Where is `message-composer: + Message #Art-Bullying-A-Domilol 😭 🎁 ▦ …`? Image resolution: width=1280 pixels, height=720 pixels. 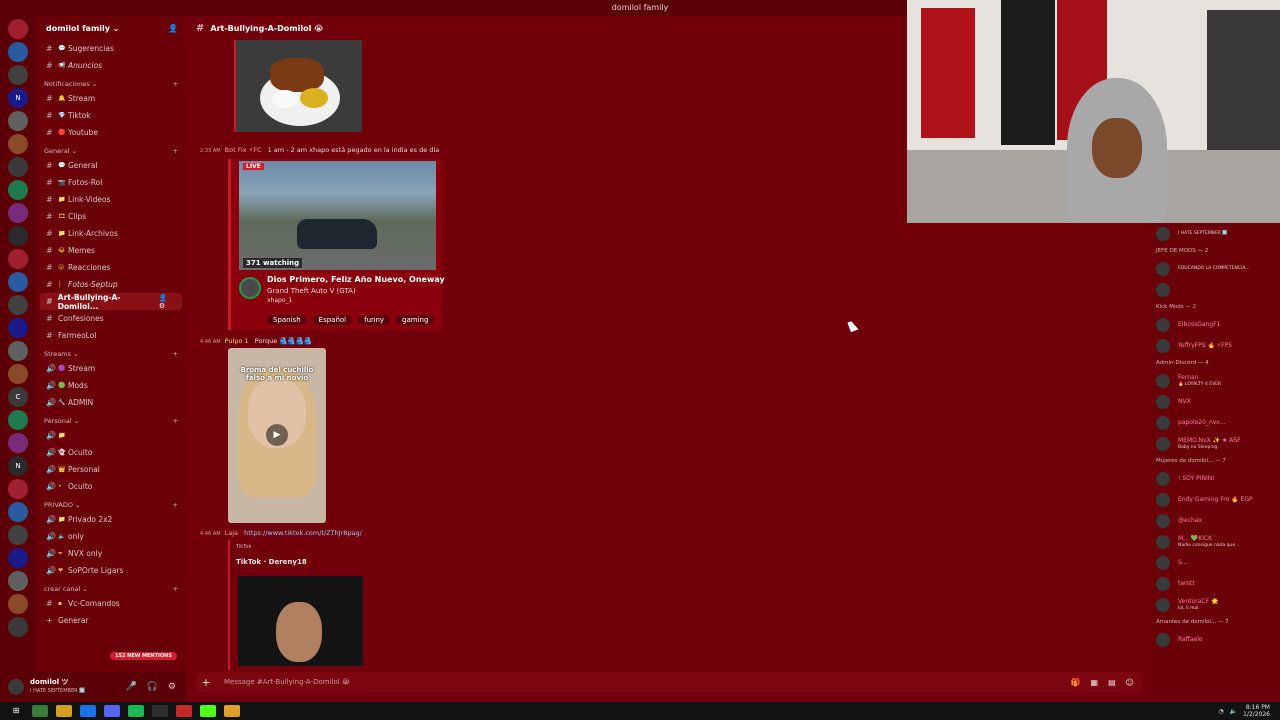
message-composer: + Message #Art-Bullying-A-Domilol 😭 🎁 ▦ … is located at coordinates (669, 682).